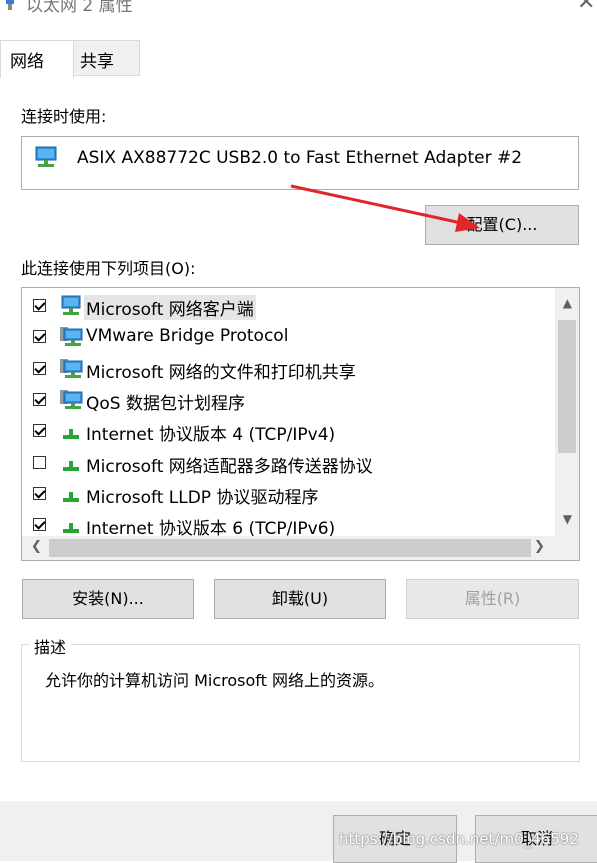 This screenshot has width=597, height=863. I want to click on network-client-icon, so click(71, 305).